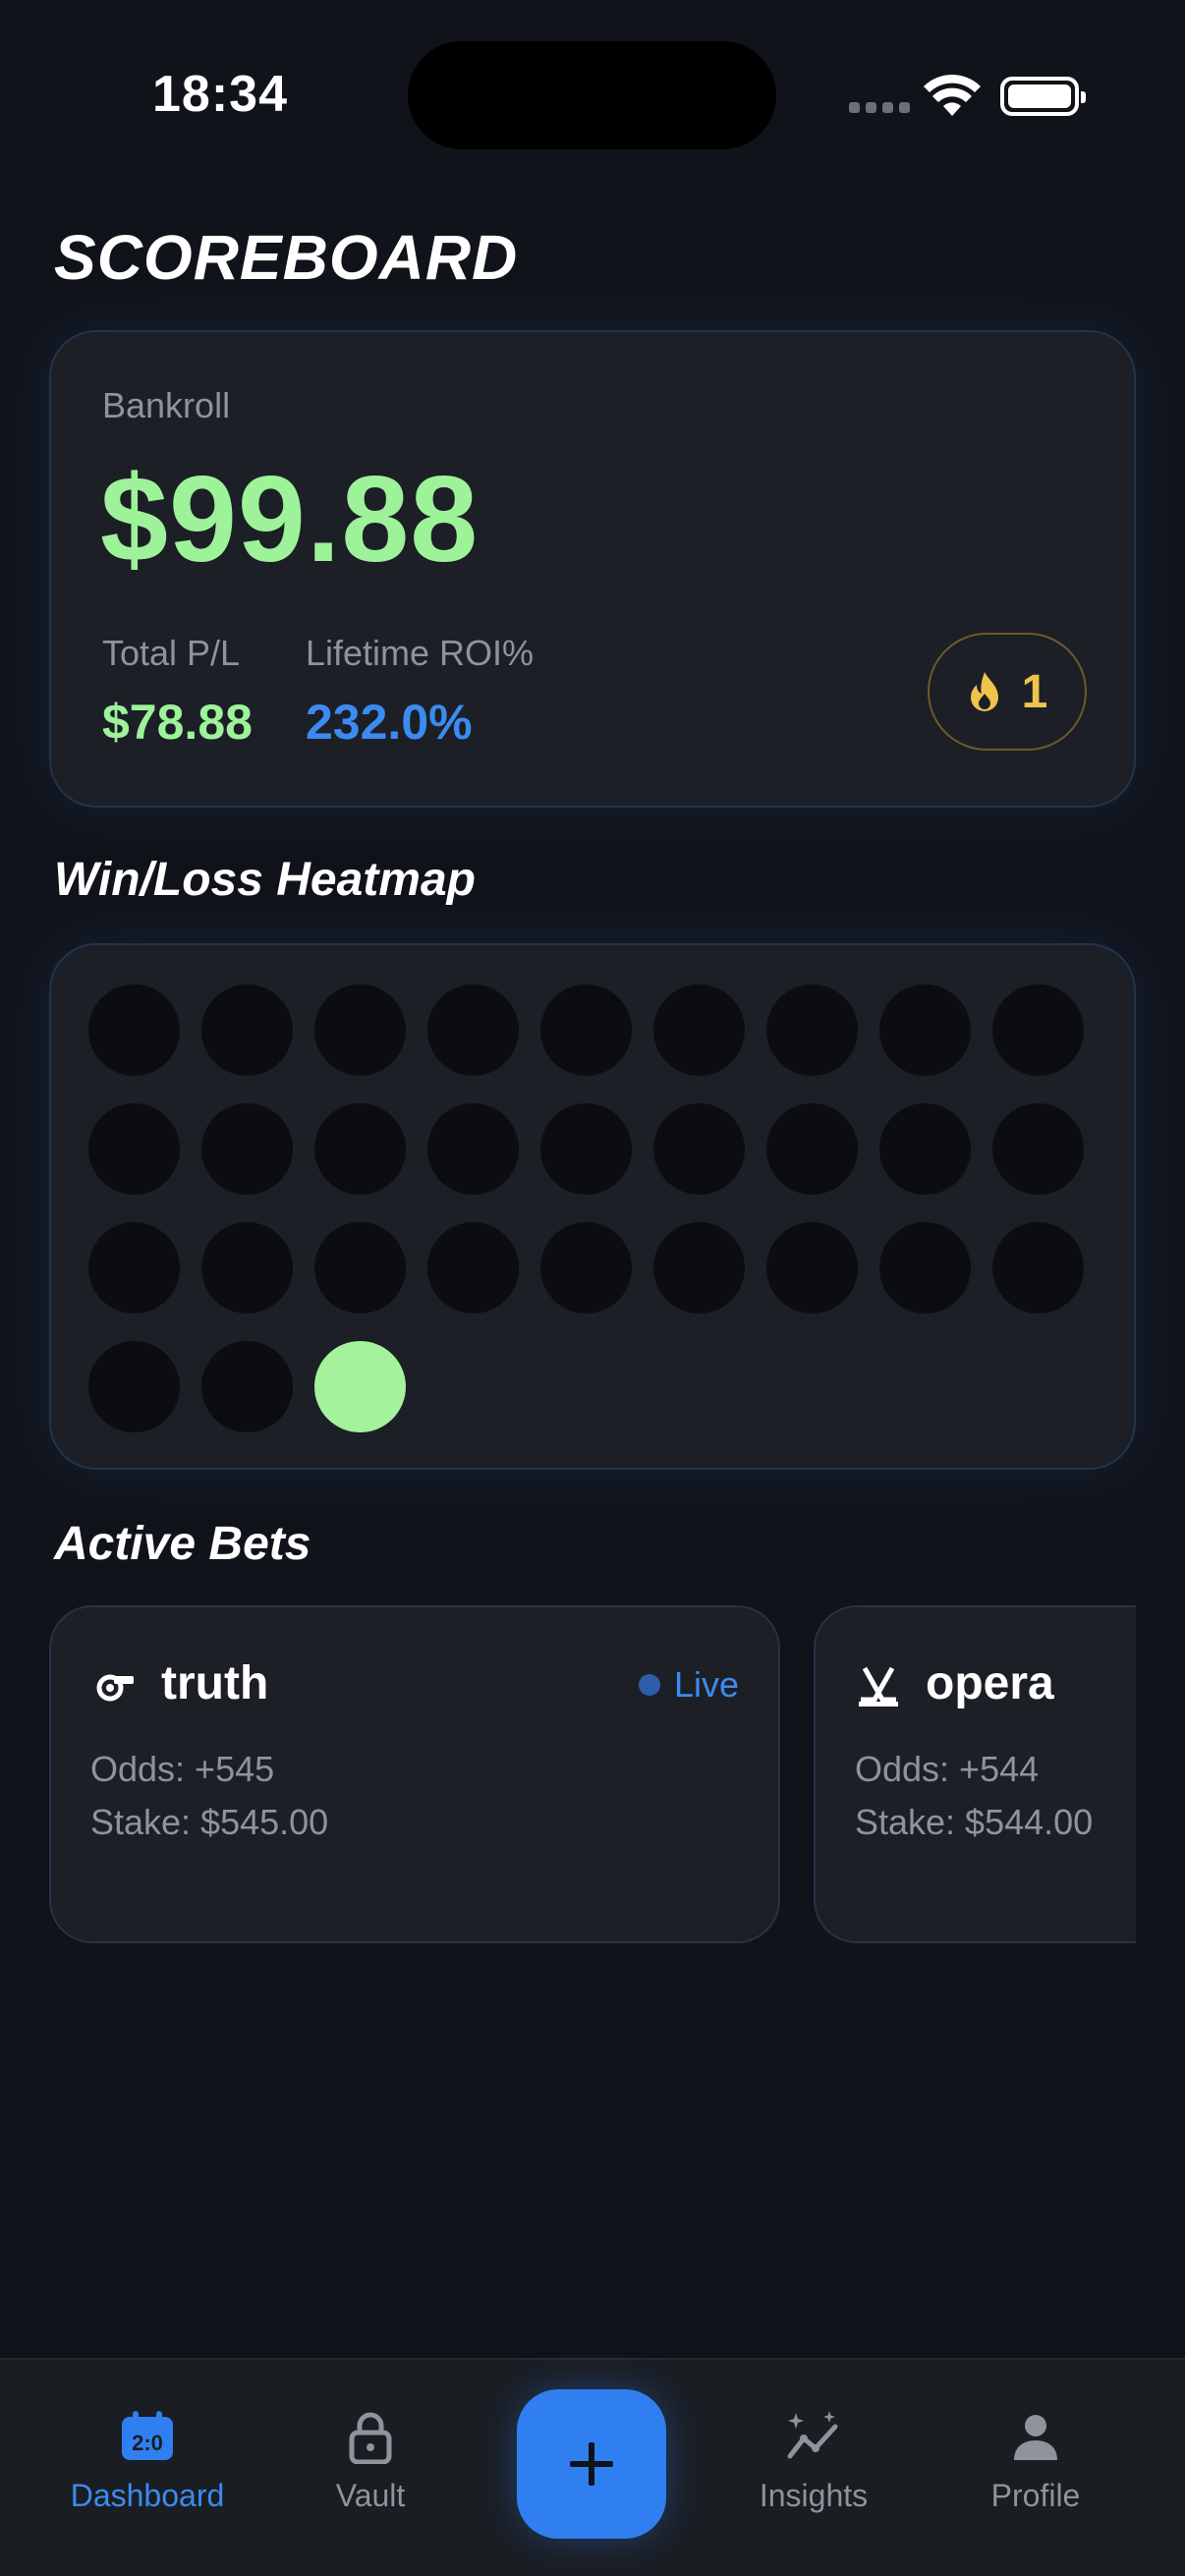 This screenshot has width=1185, height=2576. Describe the element at coordinates (706, 1684) in the screenshot. I see `live-label: Live` at that location.